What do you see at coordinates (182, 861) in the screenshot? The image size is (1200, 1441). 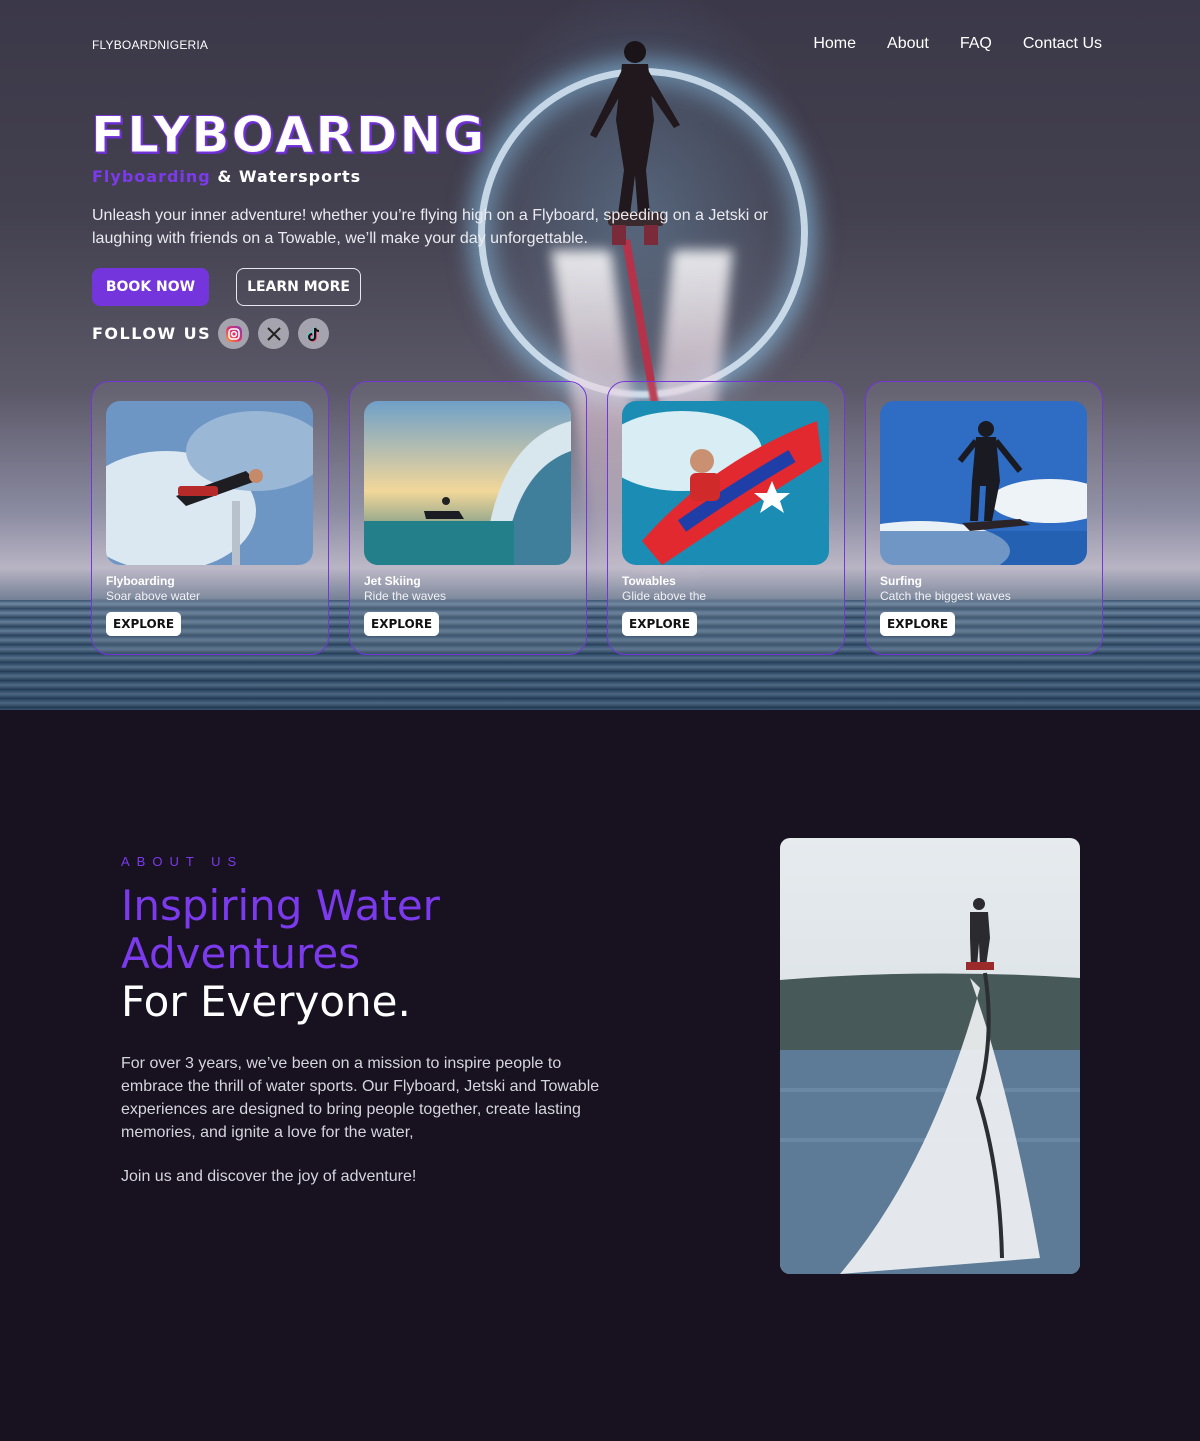 I see `about-kicker: ABOUT US` at bounding box center [182, 861].